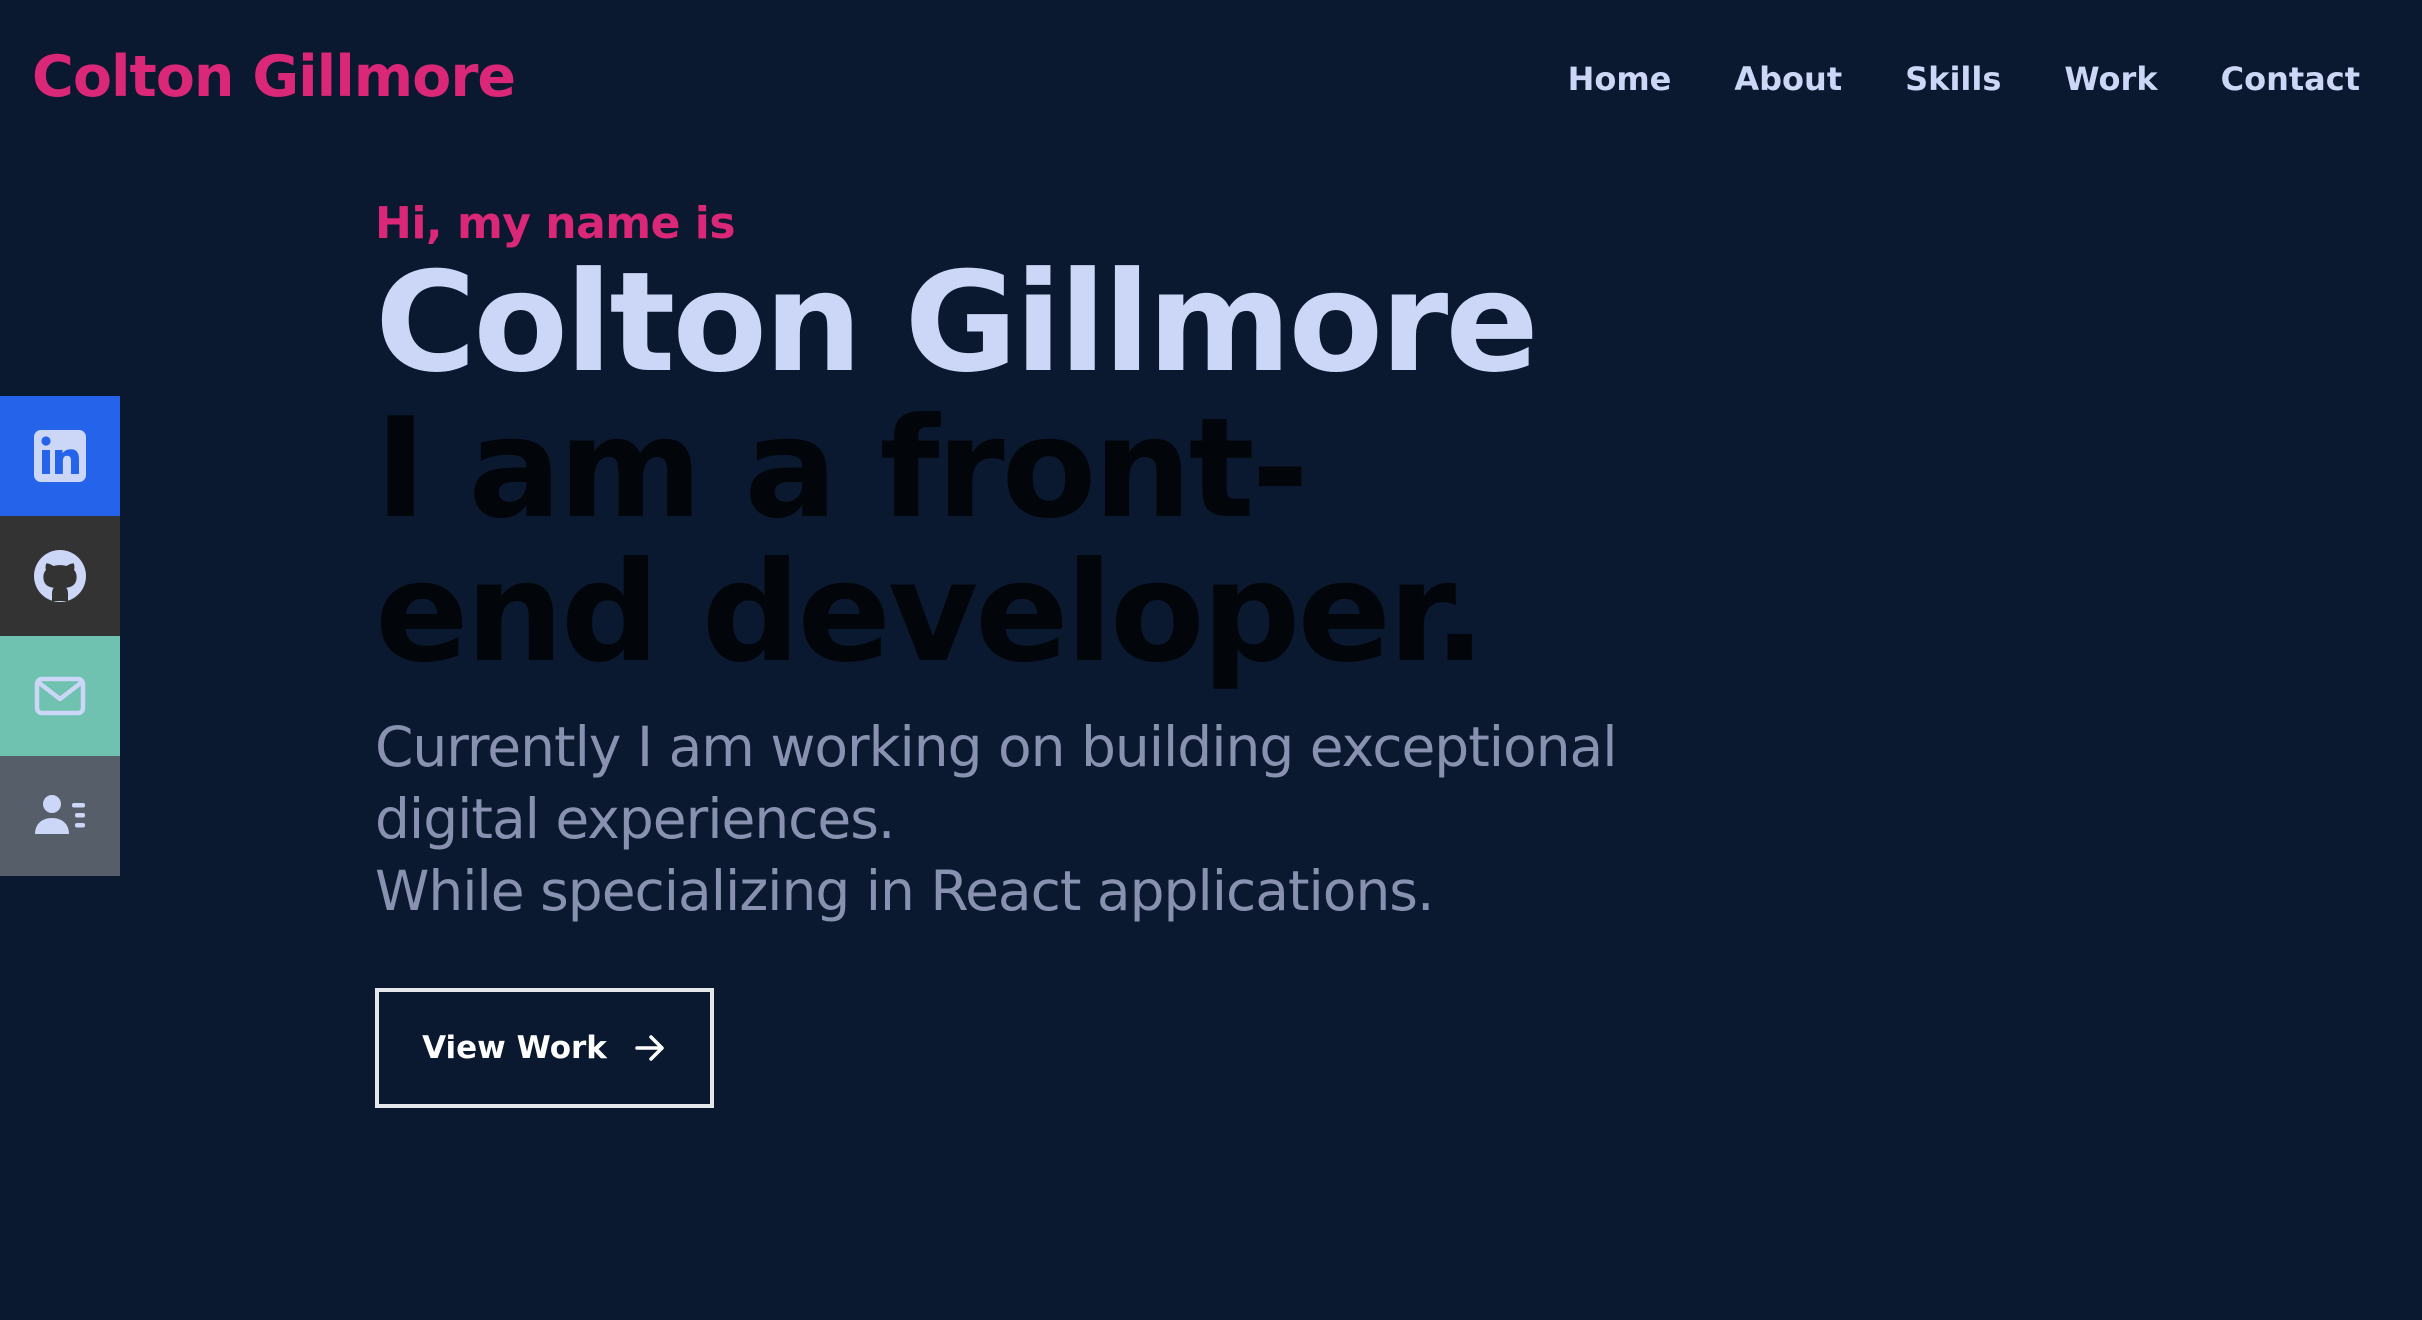  What do you see at coordinates (514, 1048) in the screenshot?
I see `view-work-label: View Work` at bounding box center [514, 1048].